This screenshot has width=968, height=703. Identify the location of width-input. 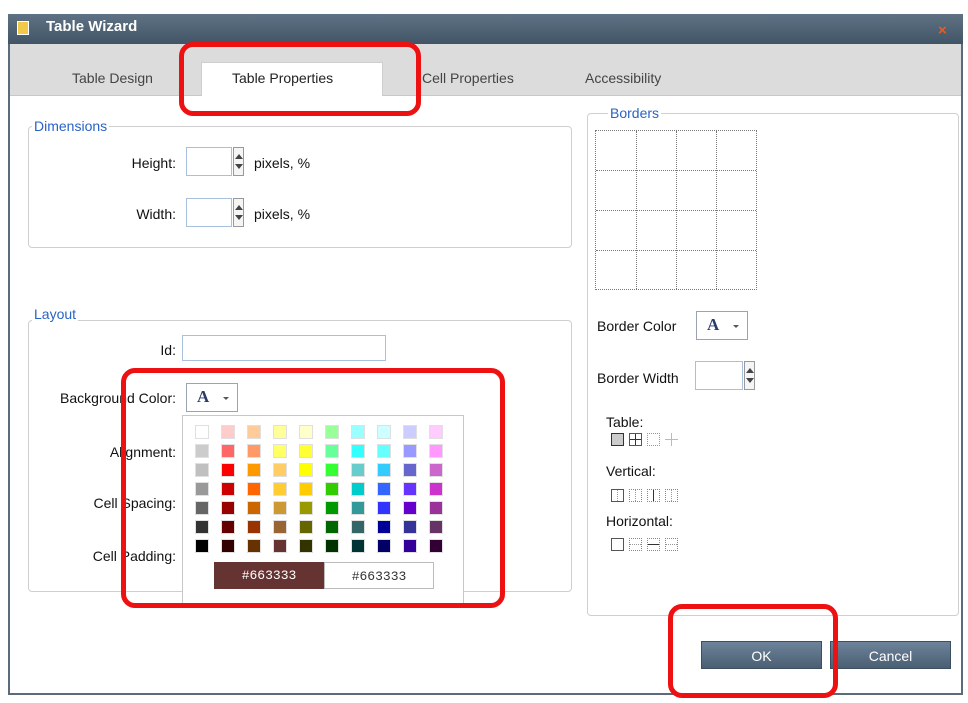
(209, 212).